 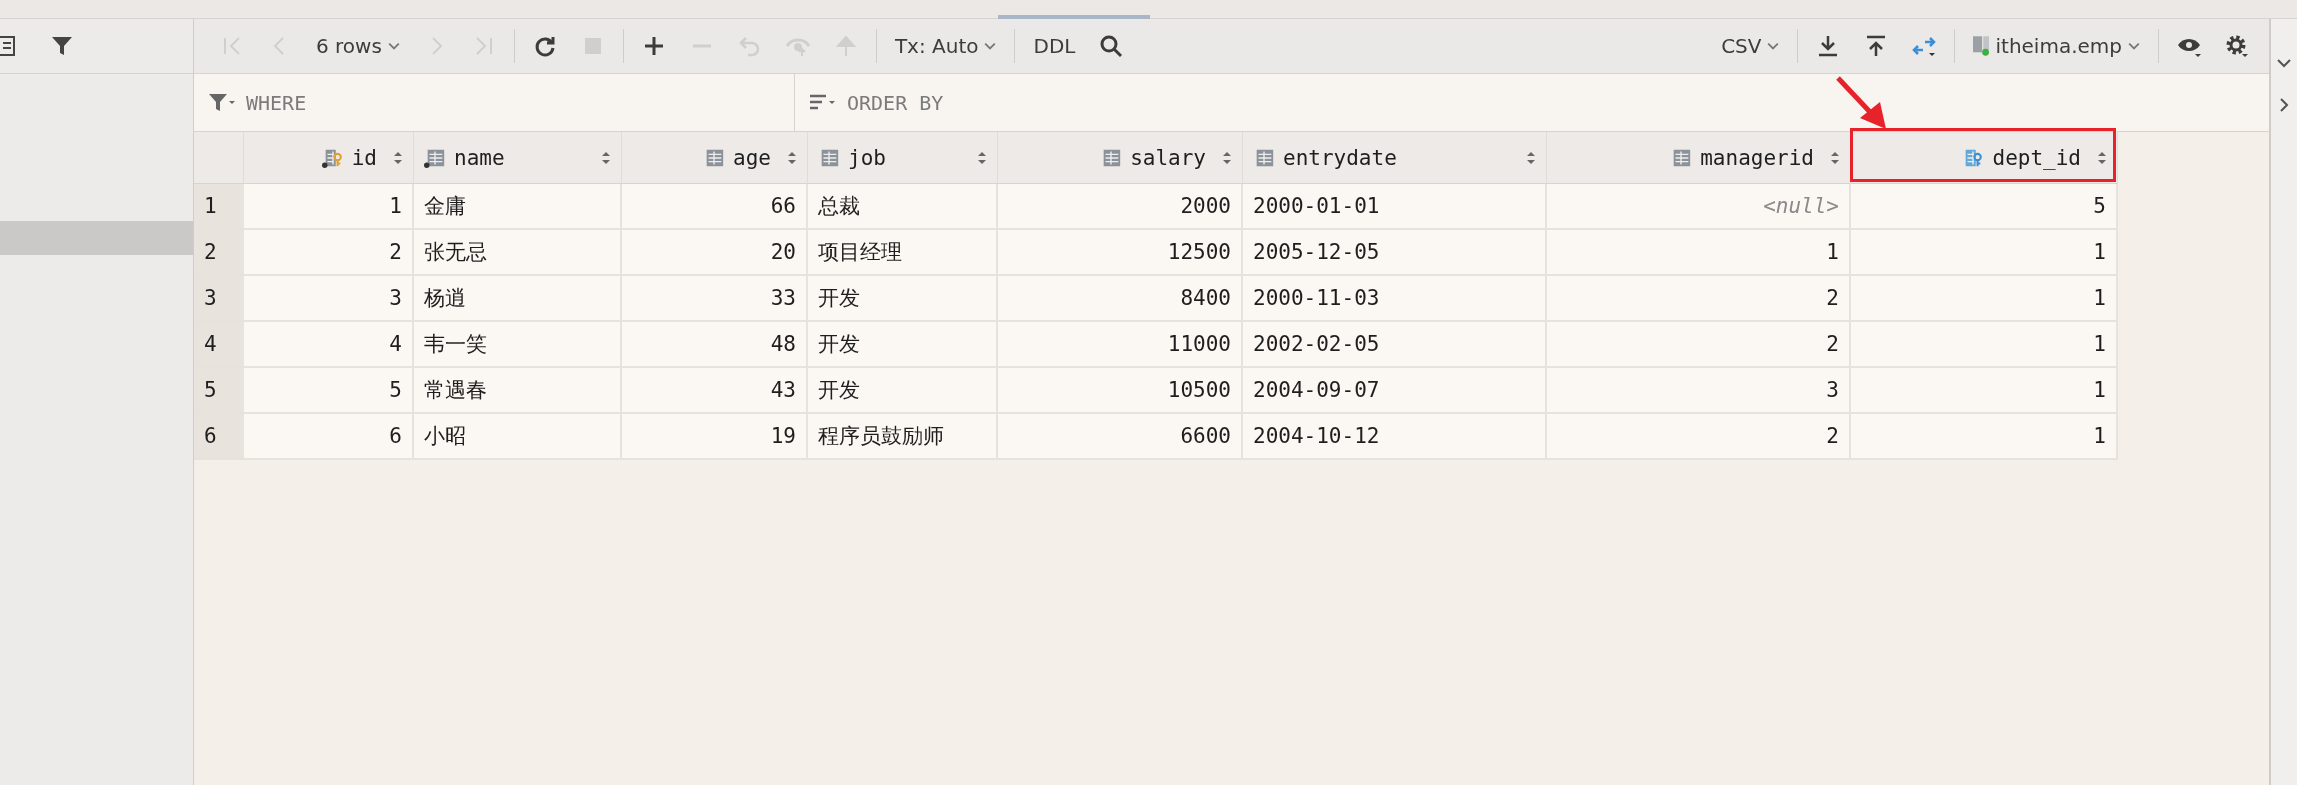 What do you see at coordinates (518, 253) in the screenshot?
I see `table-cell: 张无忌` at bounding box center [518, 253].